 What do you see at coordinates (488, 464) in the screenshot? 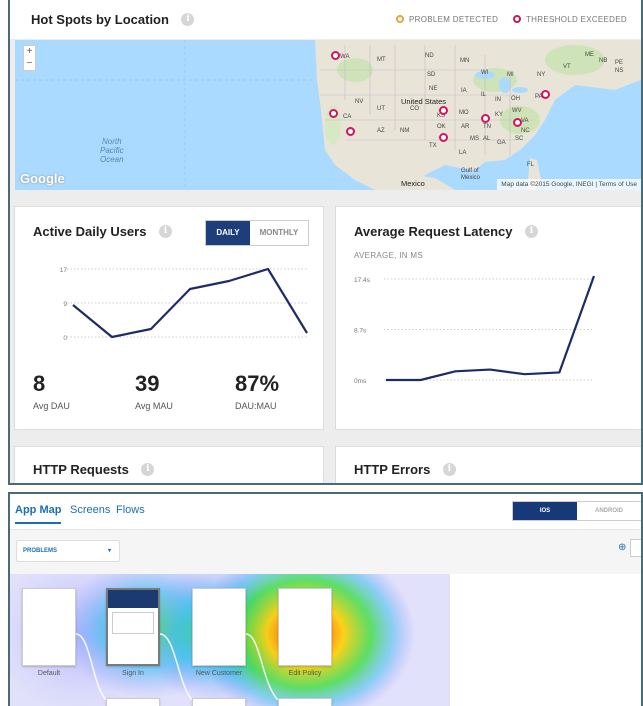
I see `http-errors-card: HTTP Errors i` at bounding box center [488, 464].